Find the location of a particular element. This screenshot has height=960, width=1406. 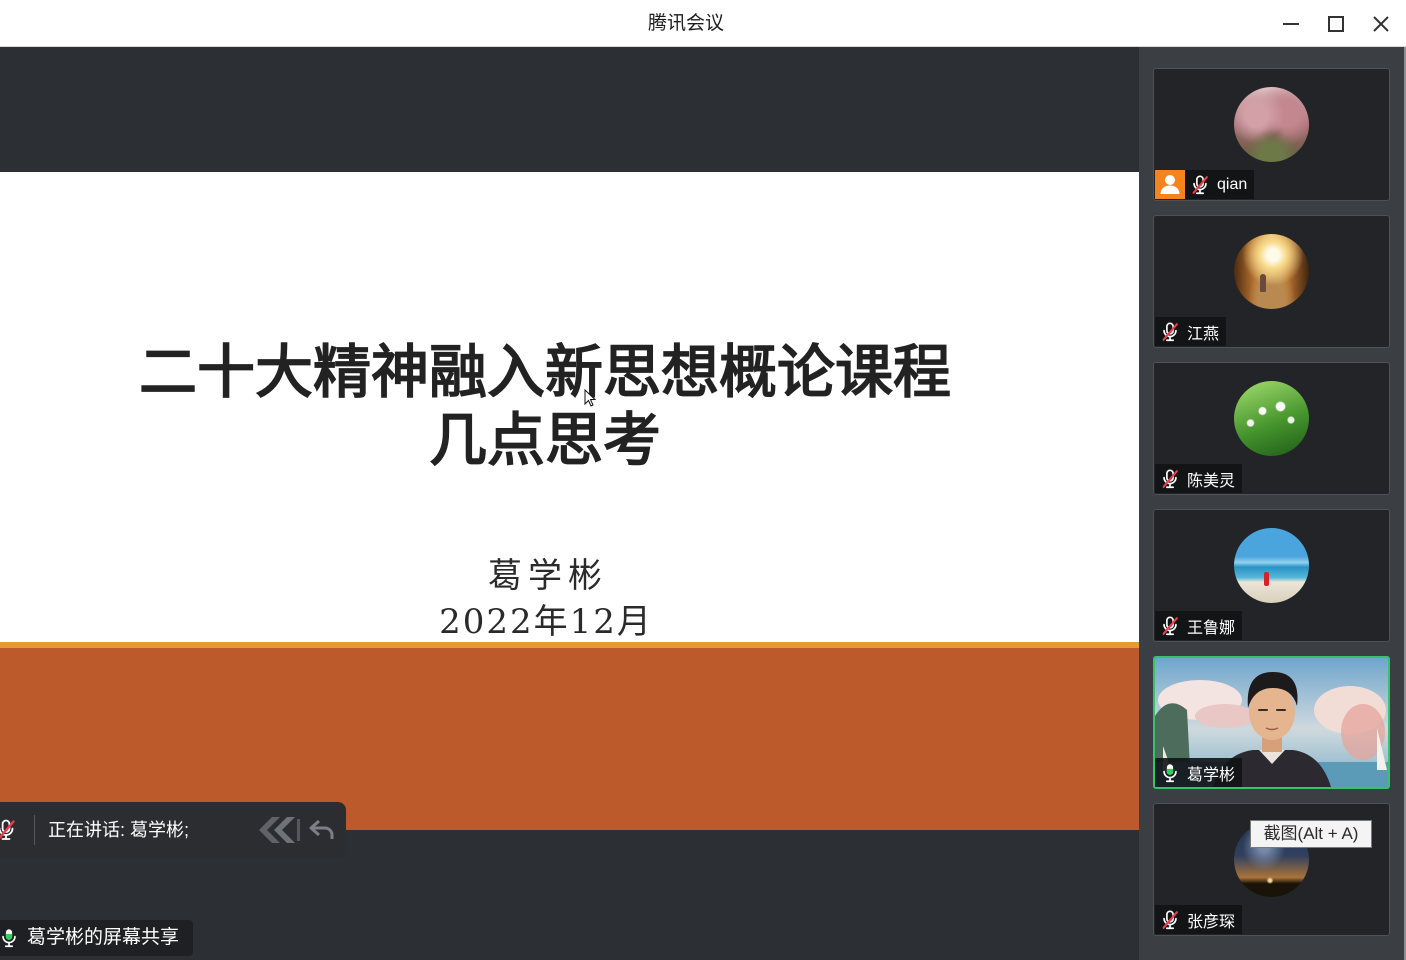

participant-name-label: 陈美灵 is located at coordinates (1199, 478).